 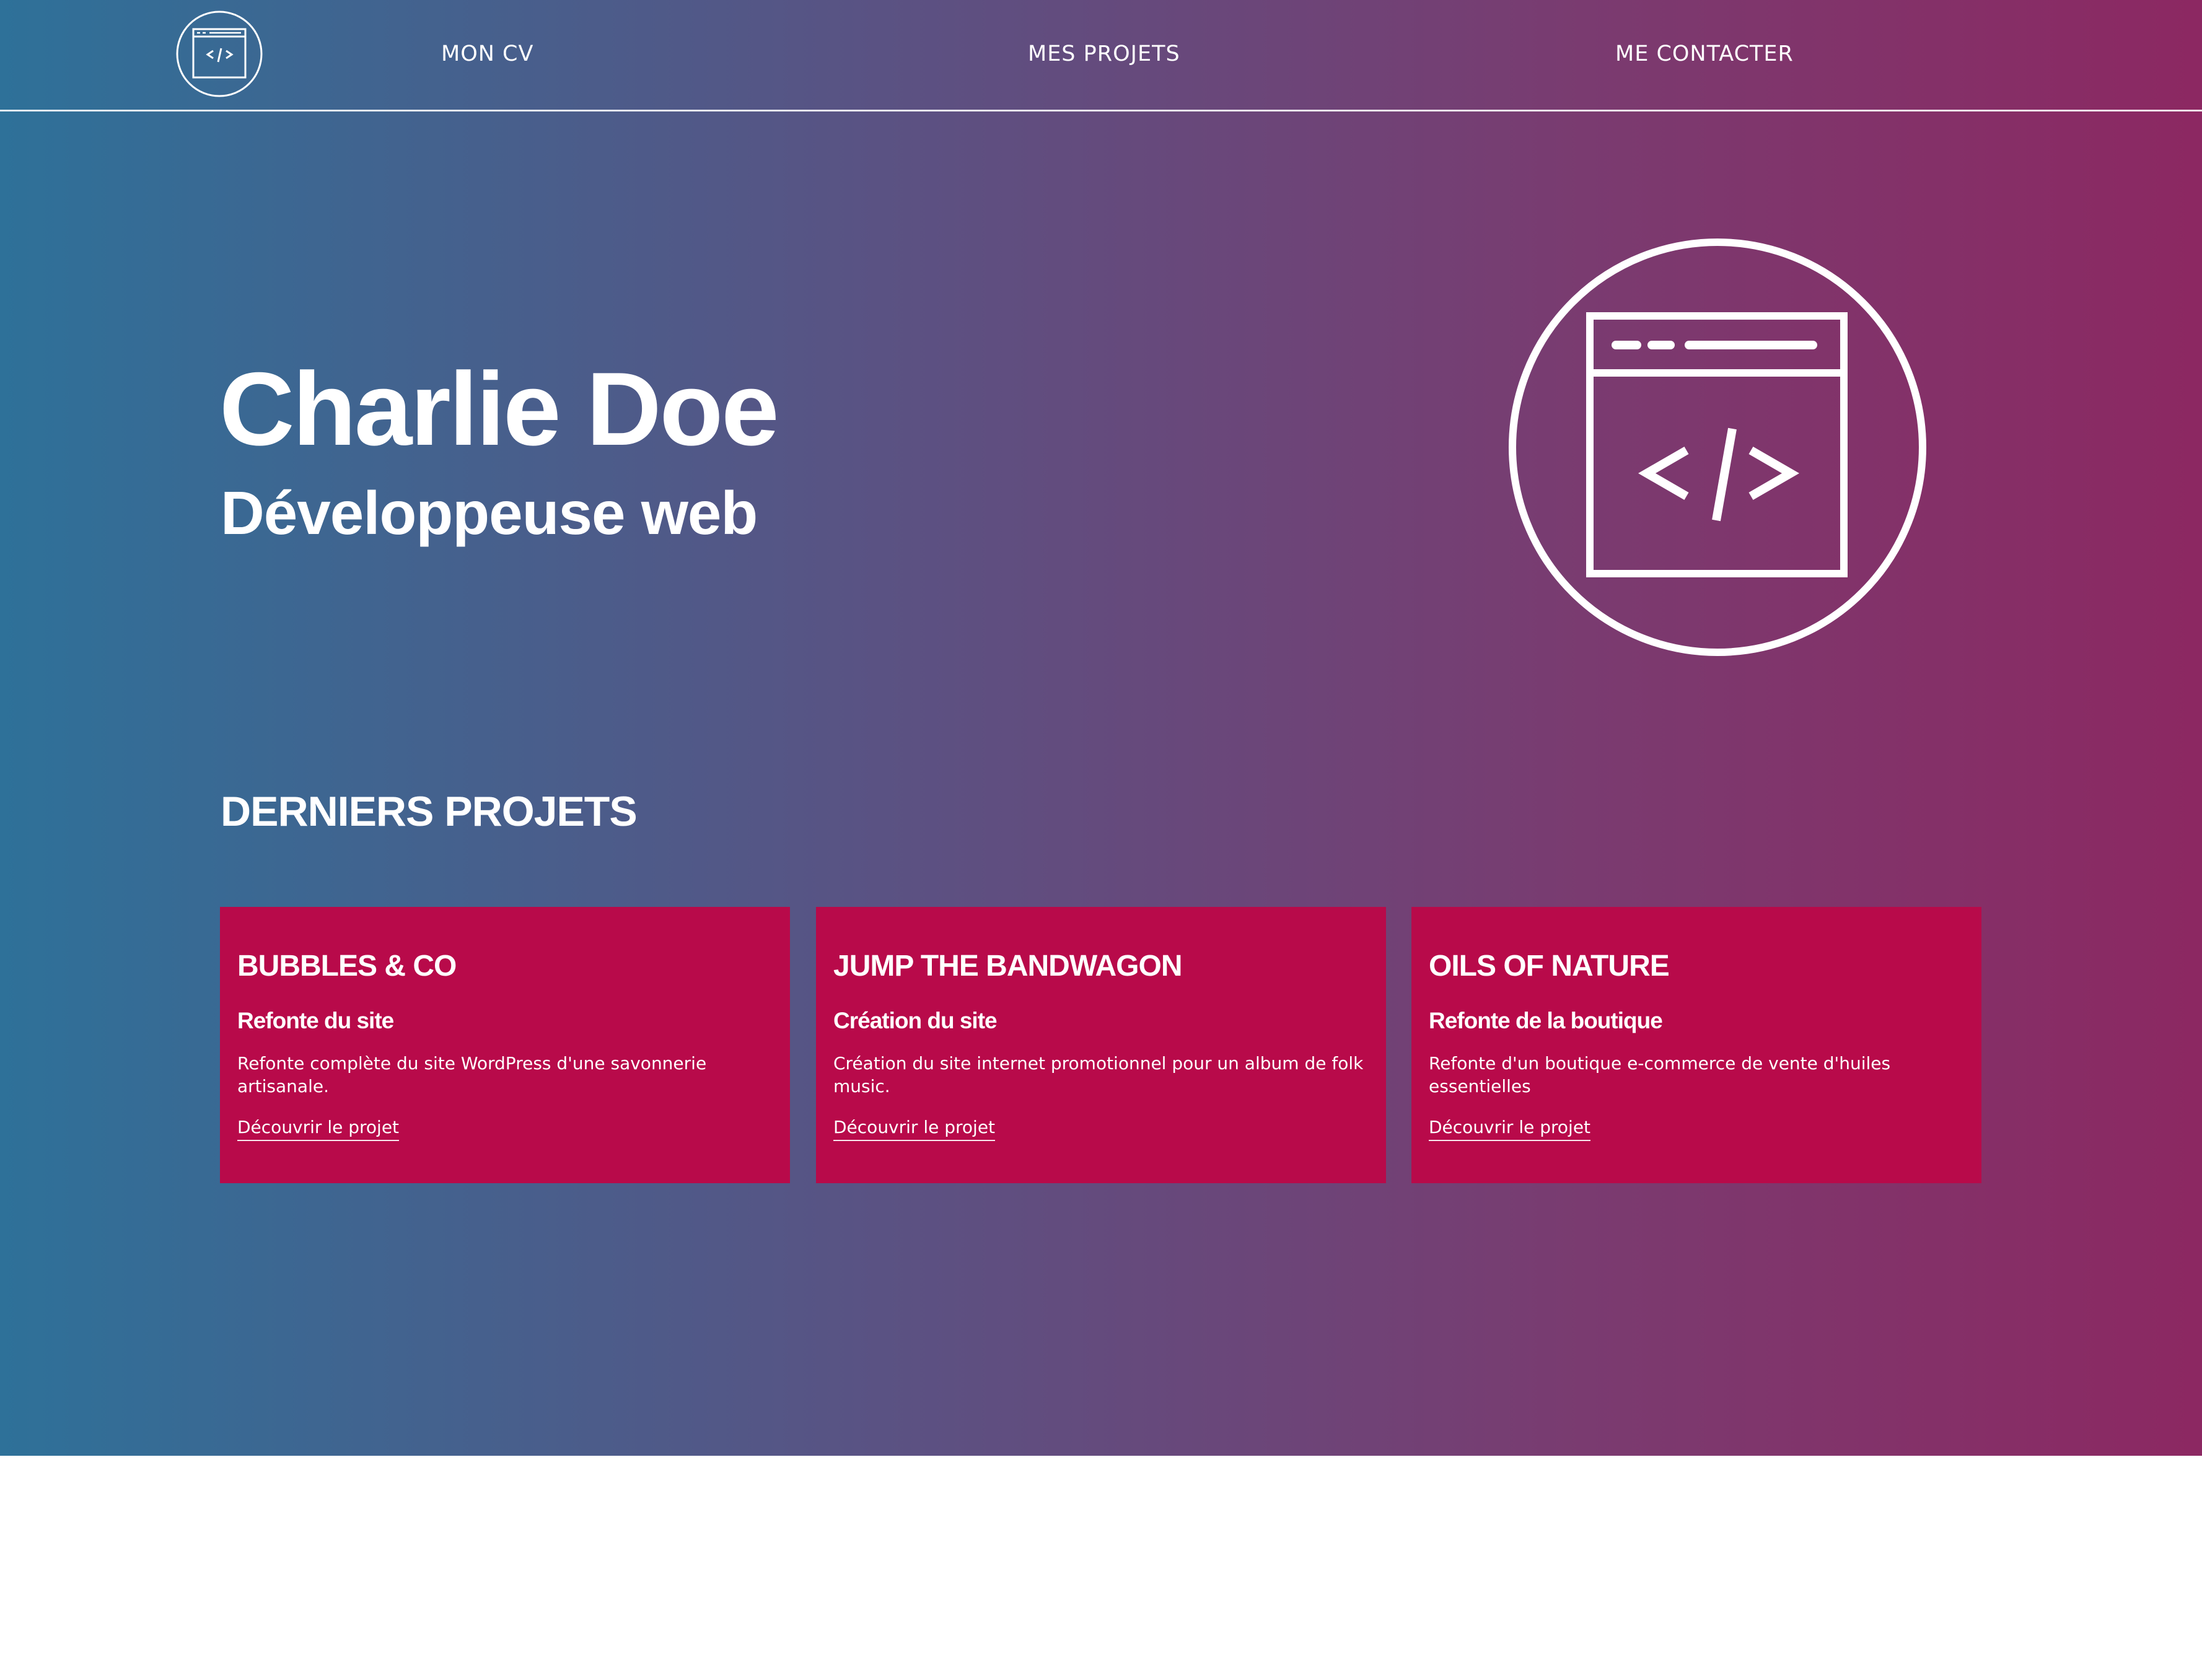 I want to click on nav-link-mes-projets: MES PROJETS, so click(x=1104, y=53).